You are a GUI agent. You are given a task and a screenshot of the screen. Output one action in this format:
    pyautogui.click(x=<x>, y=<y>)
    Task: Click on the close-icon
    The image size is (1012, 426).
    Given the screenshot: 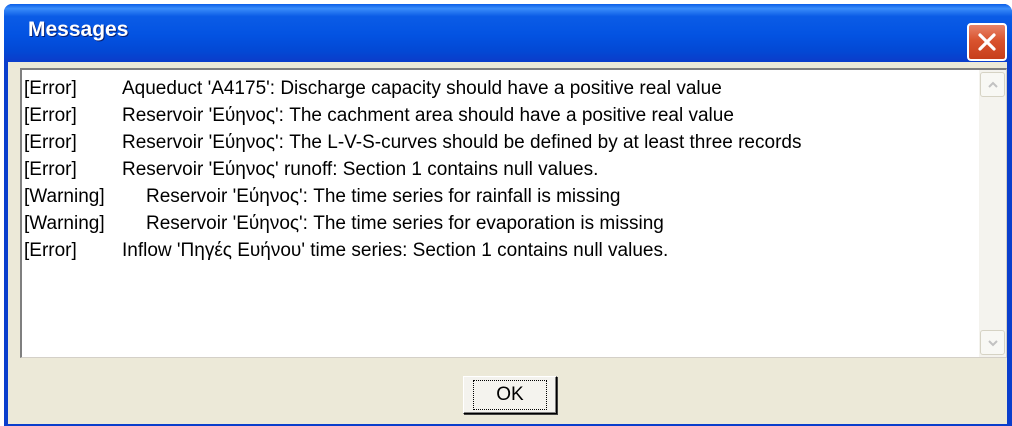 What is the action you would take?
    pyautogui.click(x=987, y=42)
    